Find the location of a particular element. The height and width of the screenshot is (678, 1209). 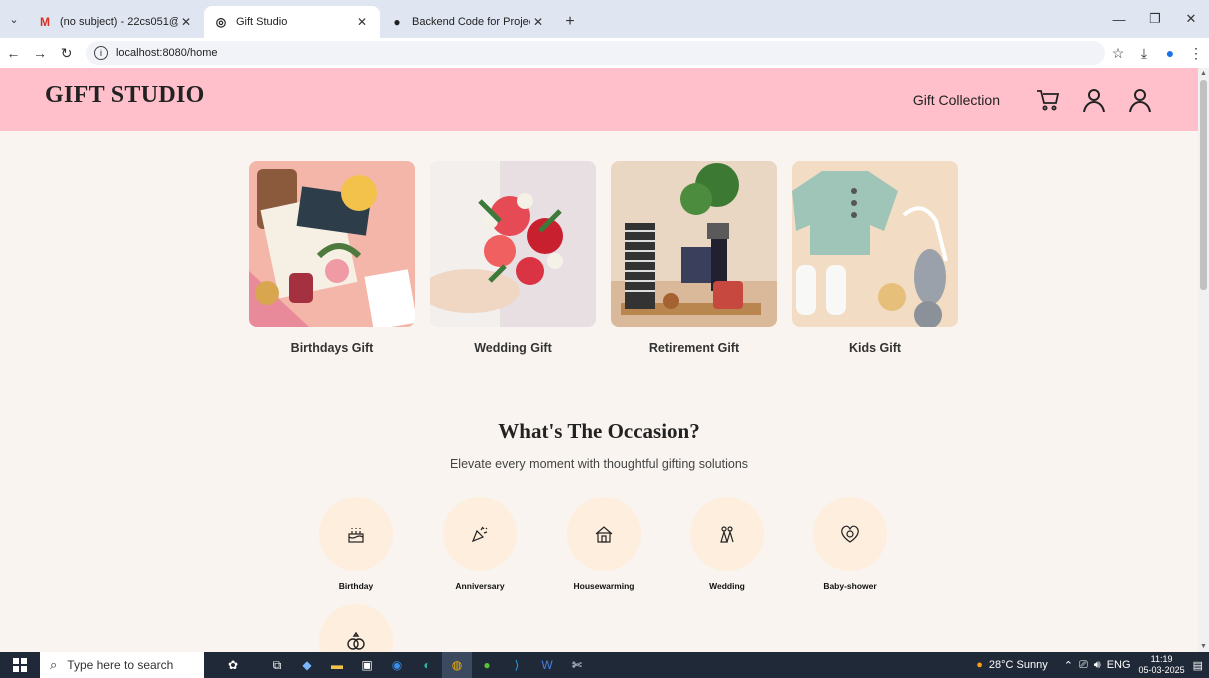

party-popper-icon is located at coordinates (479, 534).